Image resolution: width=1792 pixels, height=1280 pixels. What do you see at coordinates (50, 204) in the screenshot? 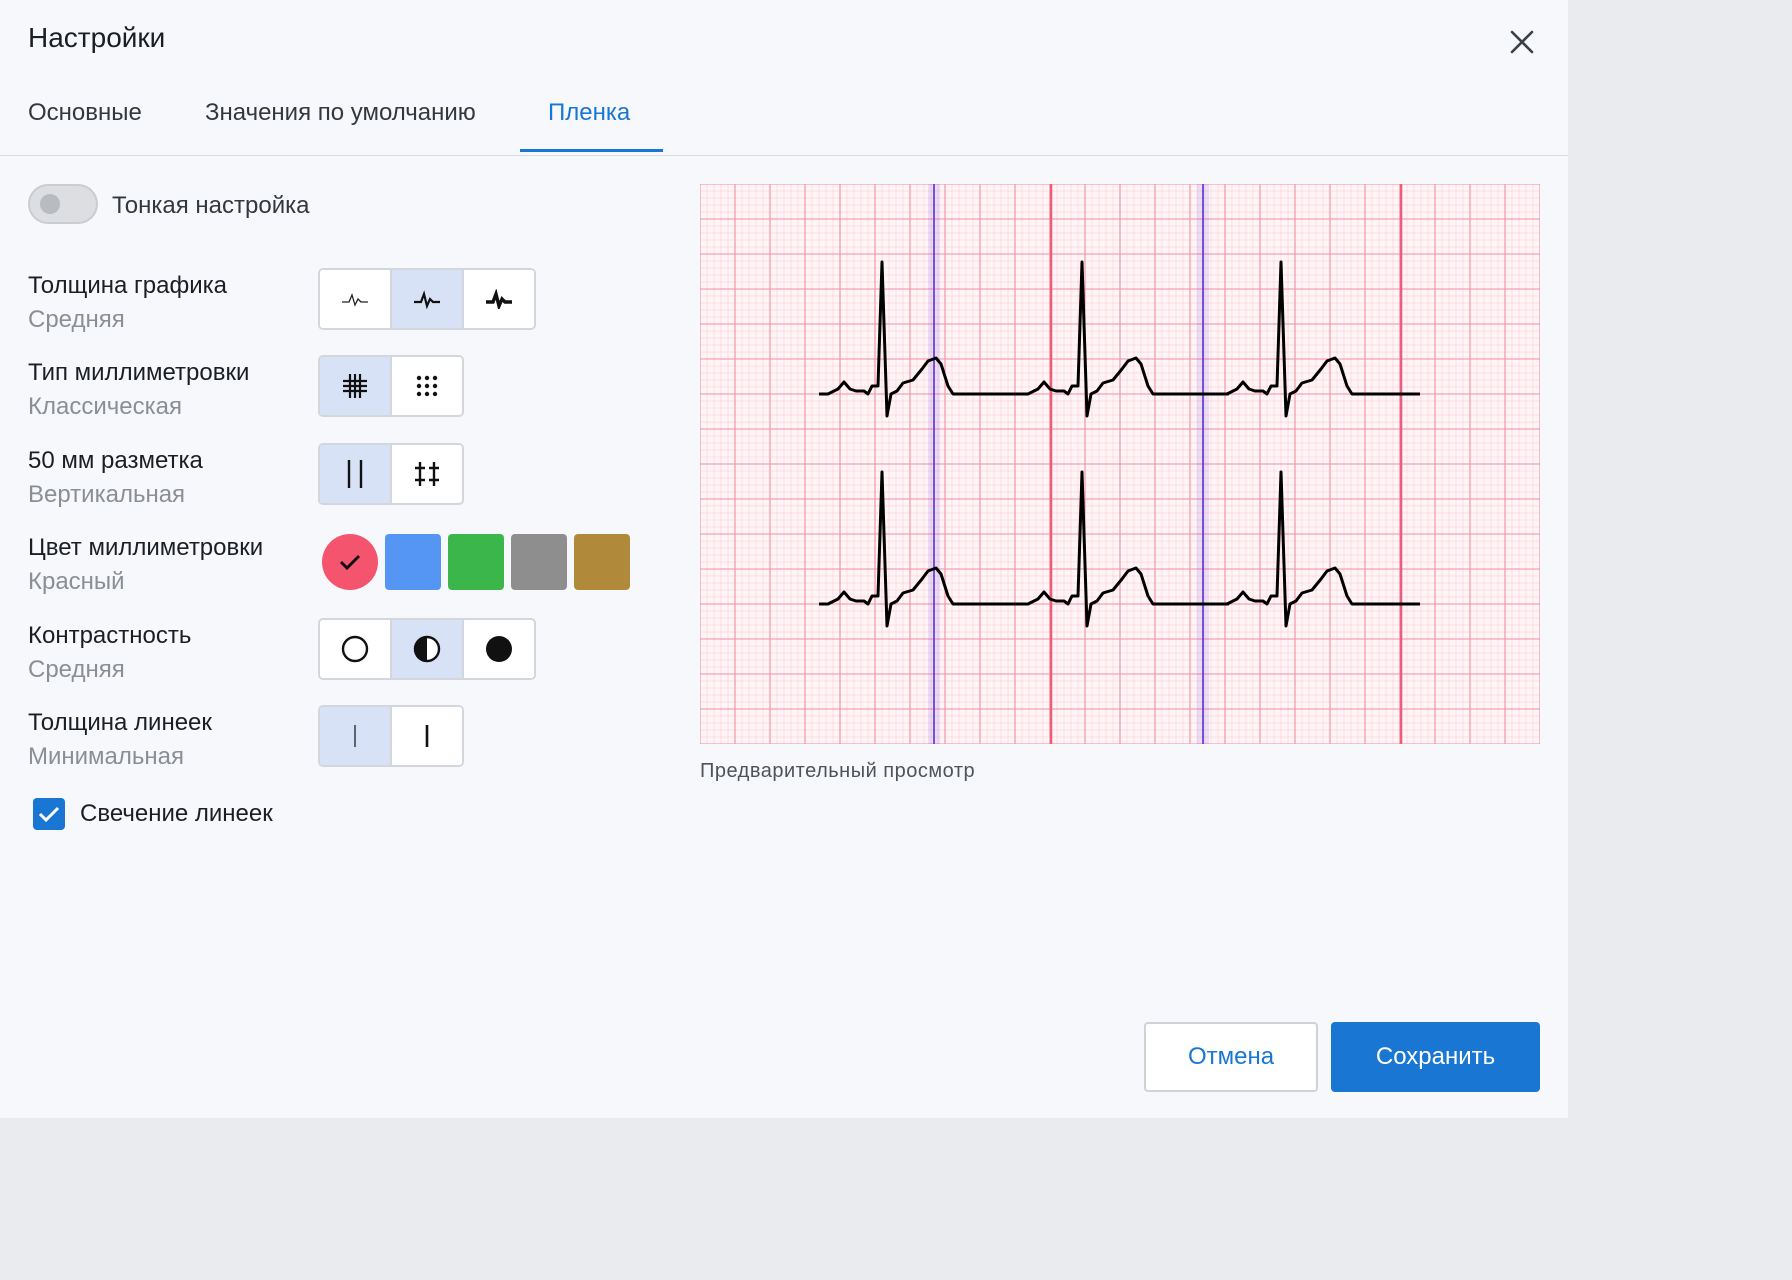
I see `toggle-knob` at bounding box center [50, 204].